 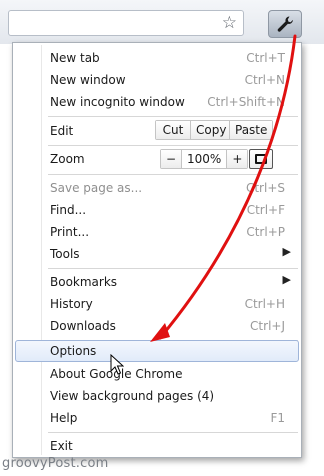 What do you see at coordinates (55, 463) in the screenshot?
I see `watermark-text: groovyPost.com` at bounding box center [55, 463].